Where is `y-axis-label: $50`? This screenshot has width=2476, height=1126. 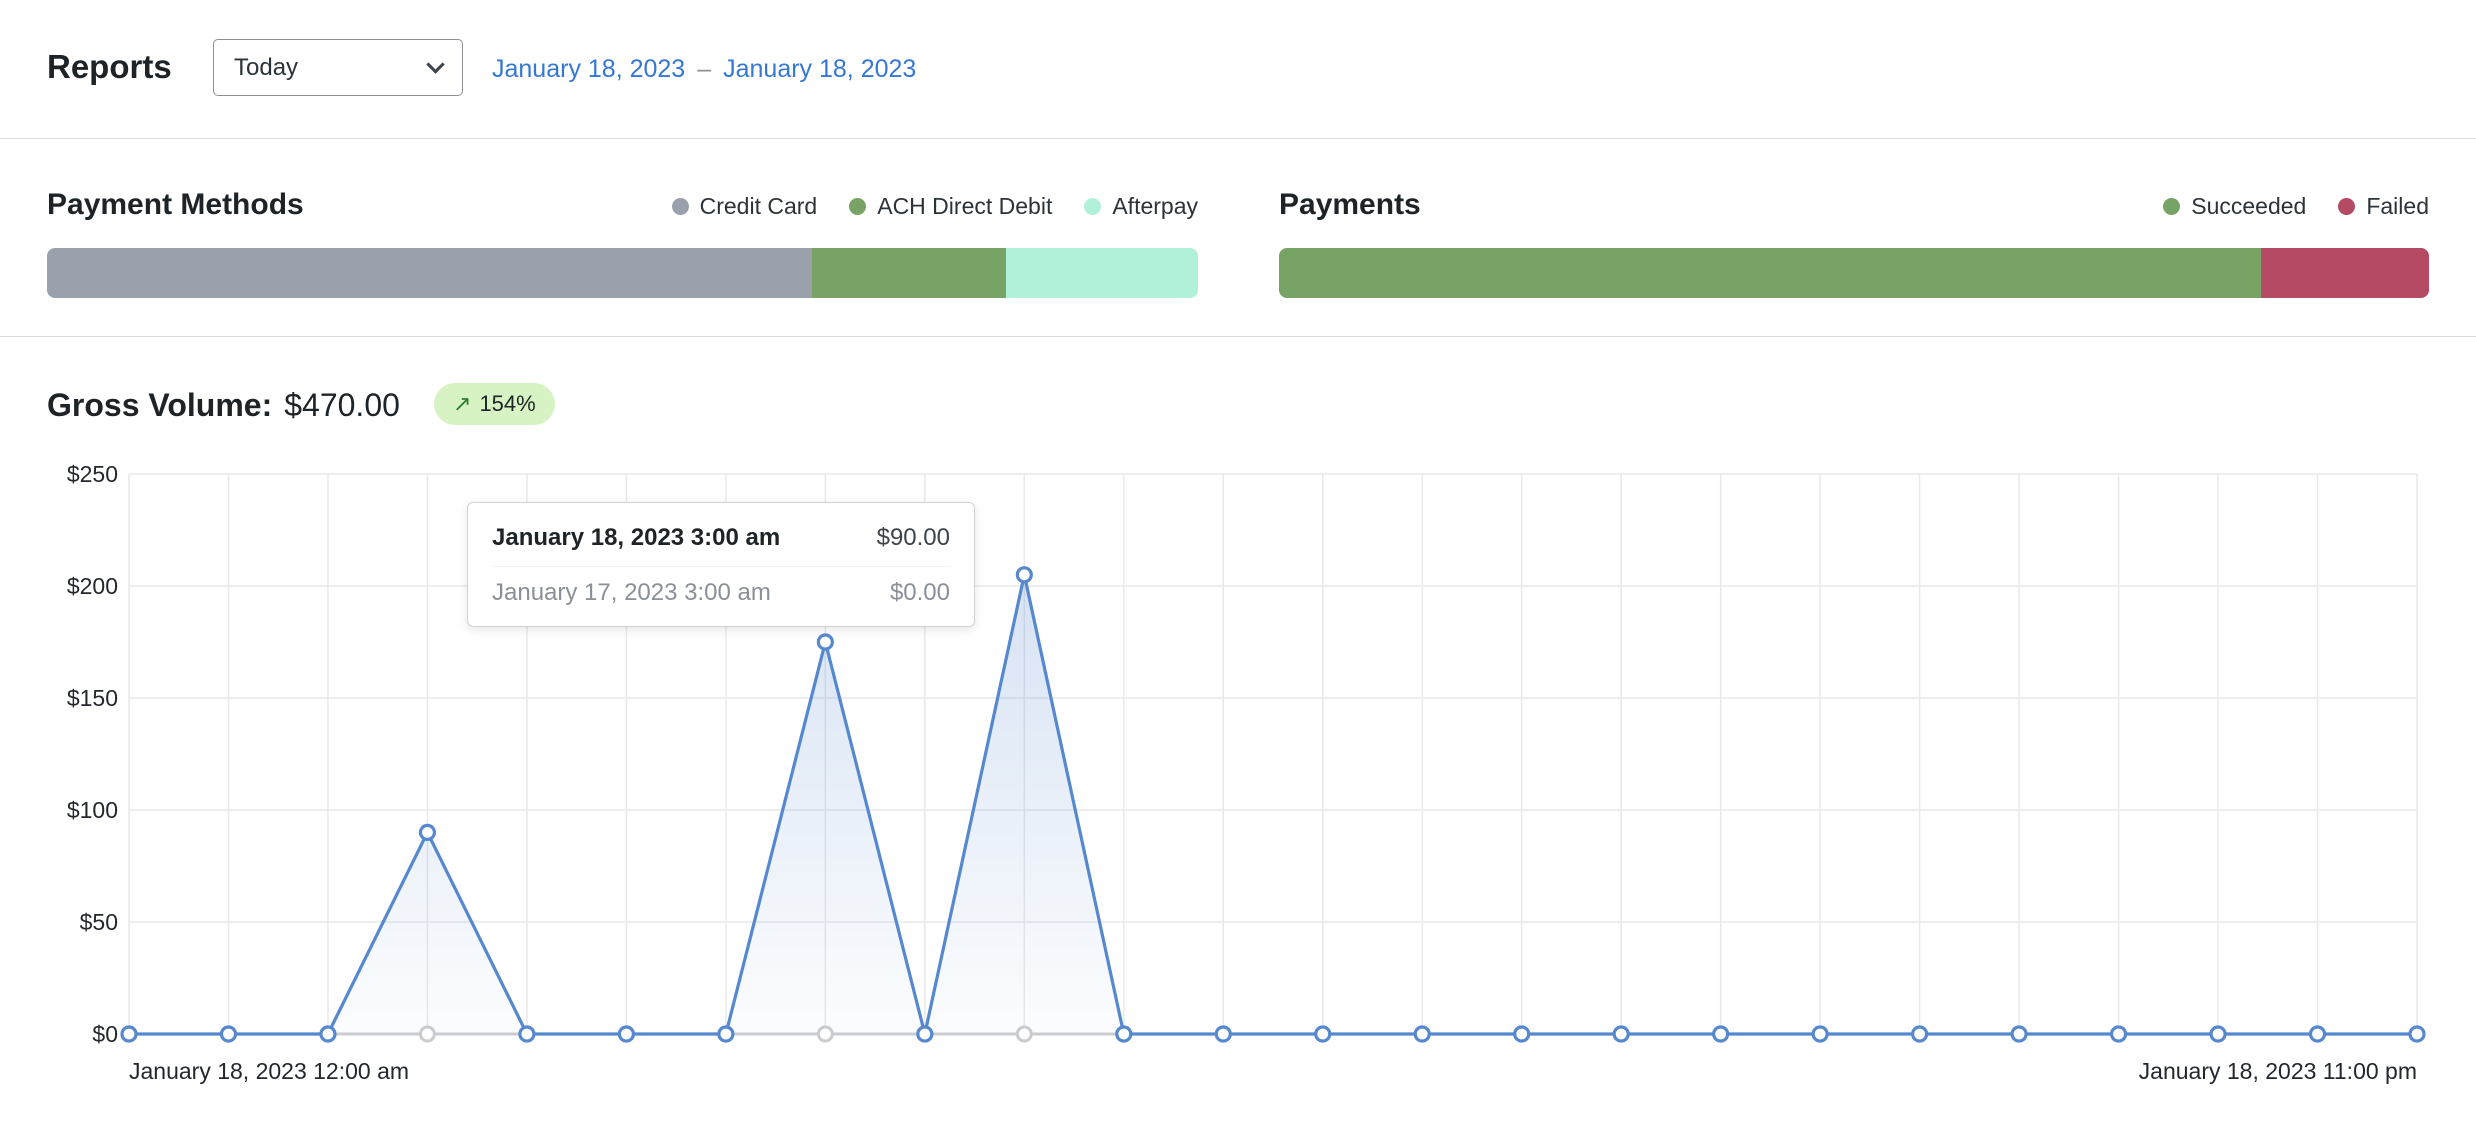
y-axis-label: $50 is located at coordinates (98, 922).